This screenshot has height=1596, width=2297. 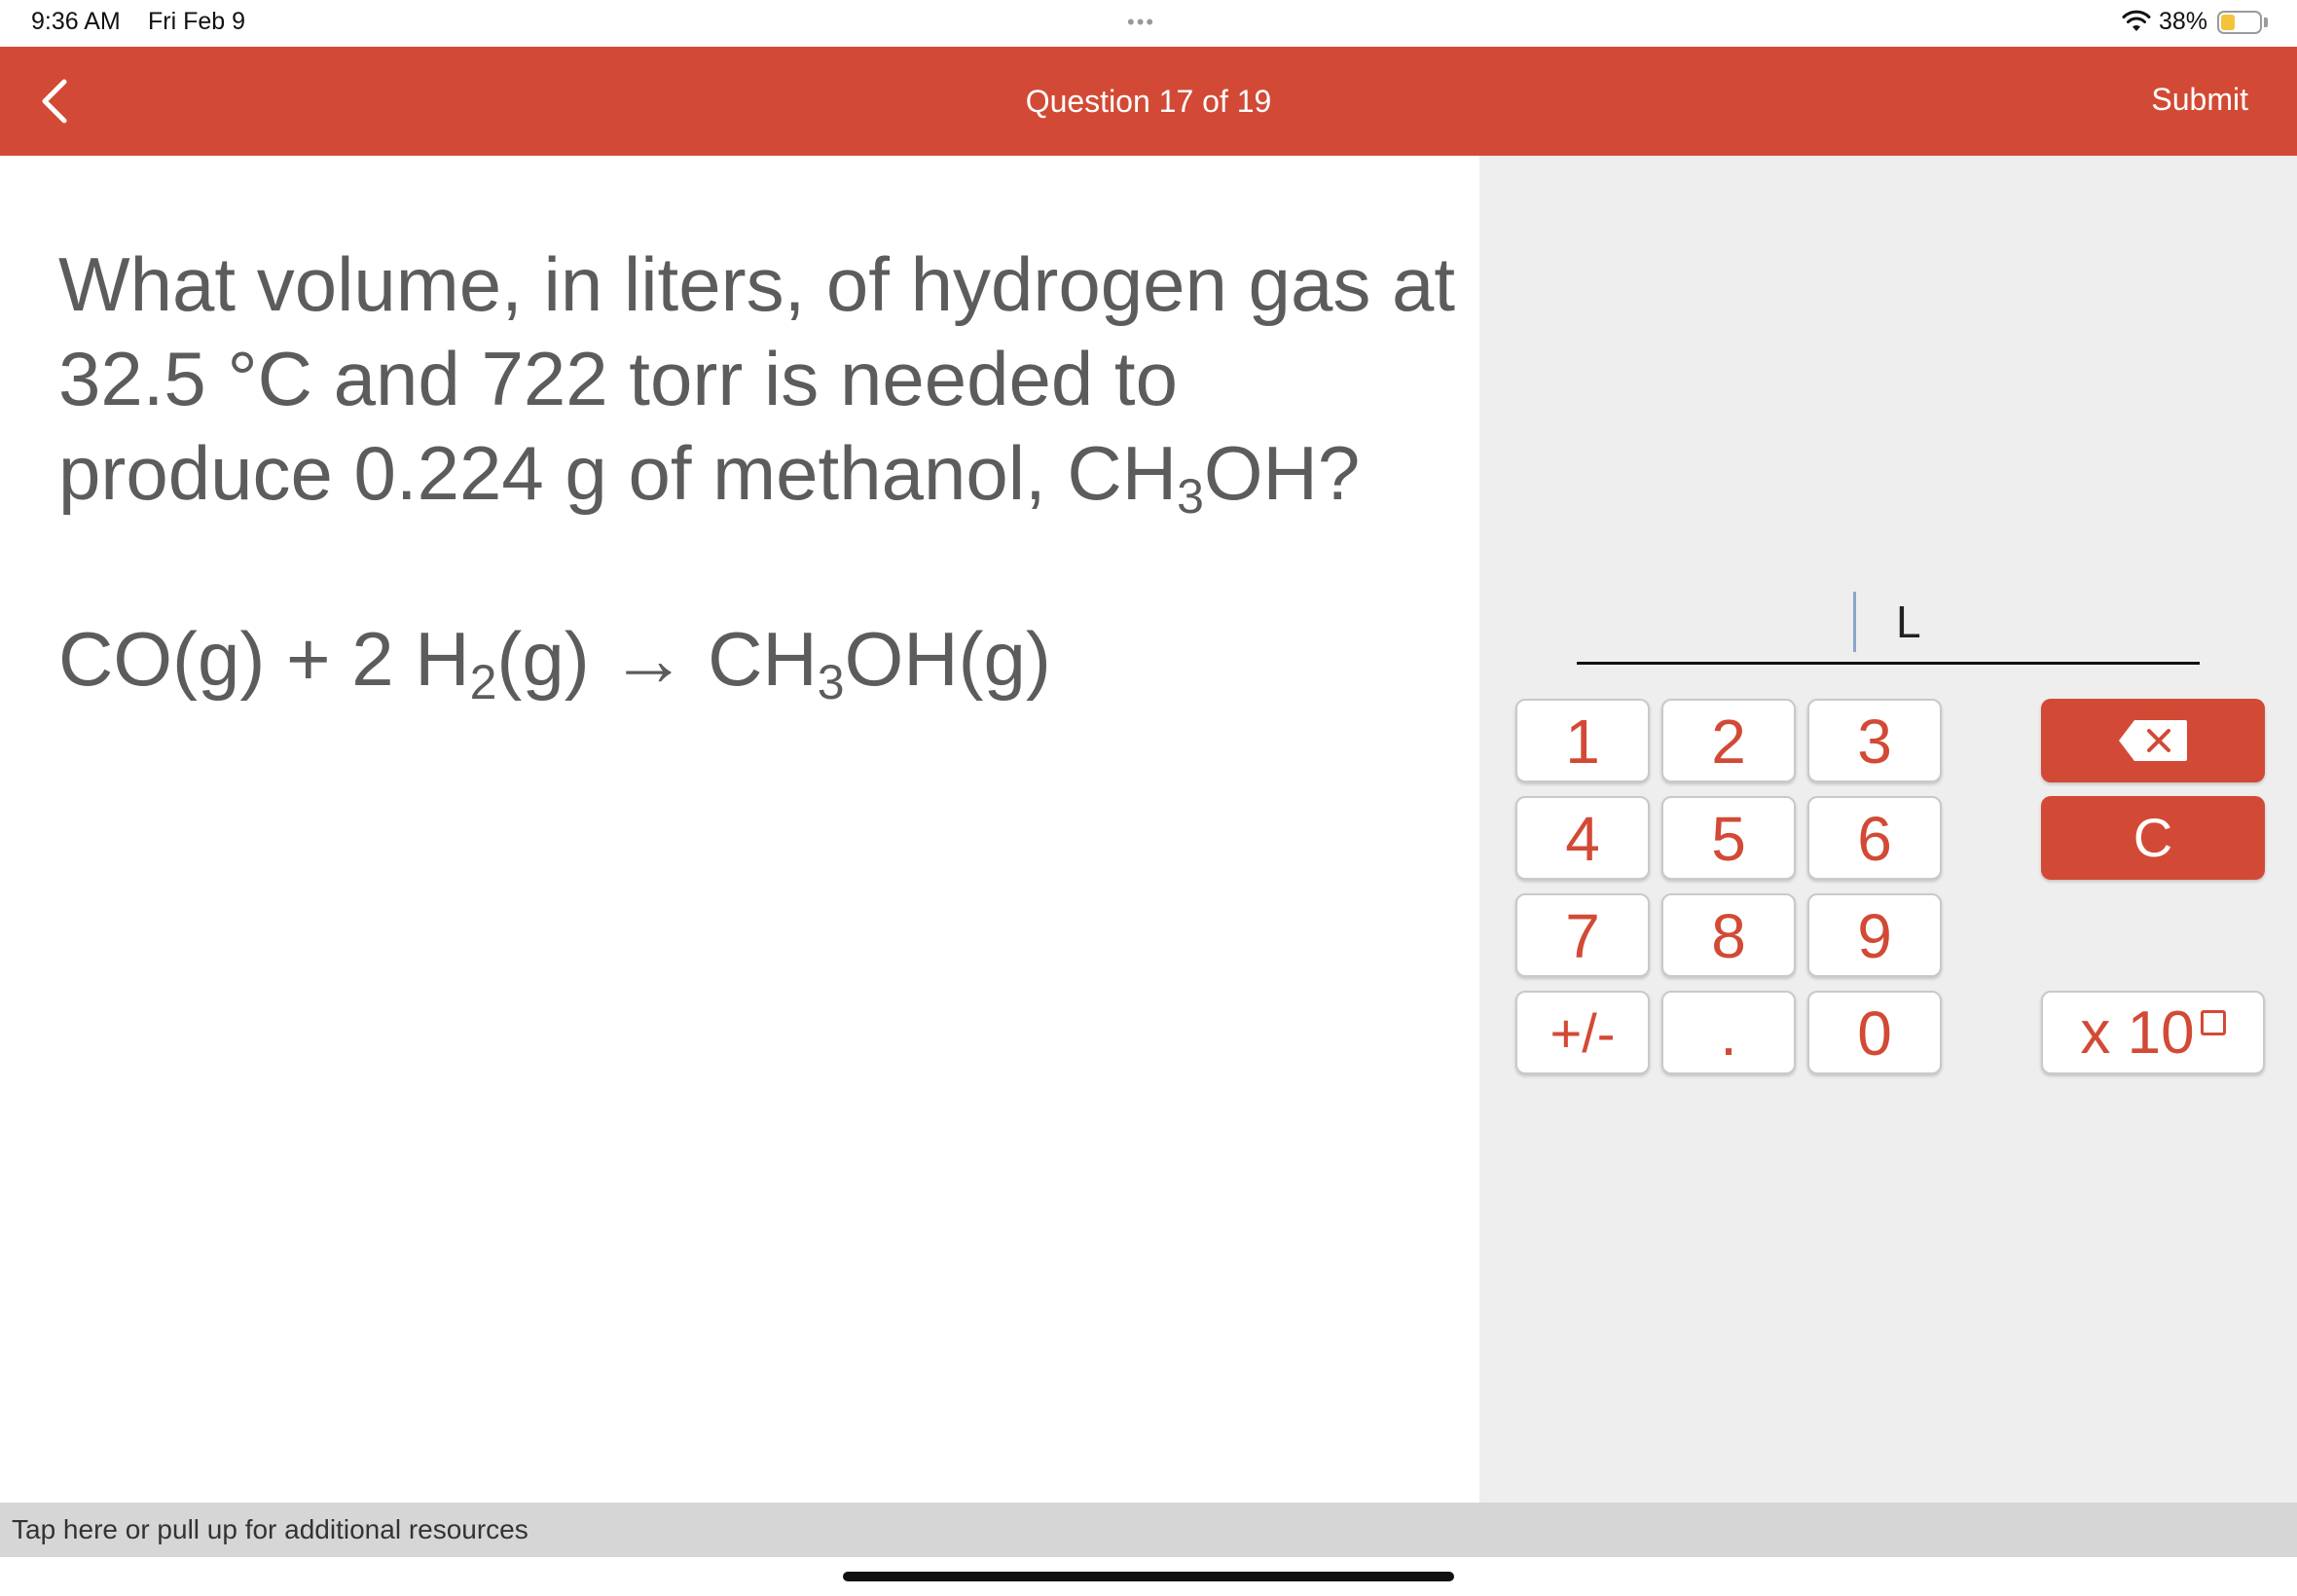 What do you see at coordinates (618, 379) in the screenshot?
I see `question-line-2: 32.5 °C and 722 torr is needed to` at bounding box center [618, 379].